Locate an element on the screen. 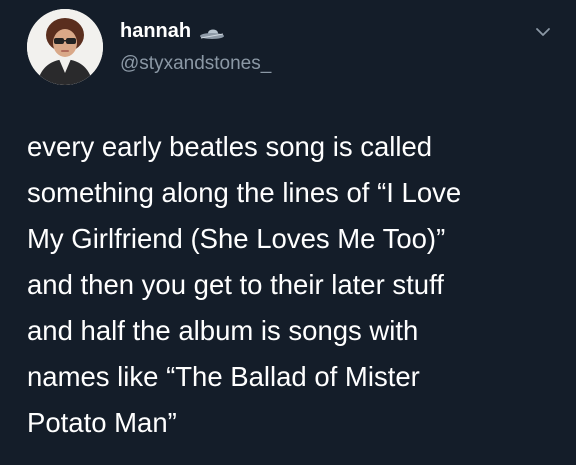 The width and height of the screenshot is (576, 465). tweet-text-line: My Girlfriend (She Loves Me Too)” is located at coordinates (236, 238).